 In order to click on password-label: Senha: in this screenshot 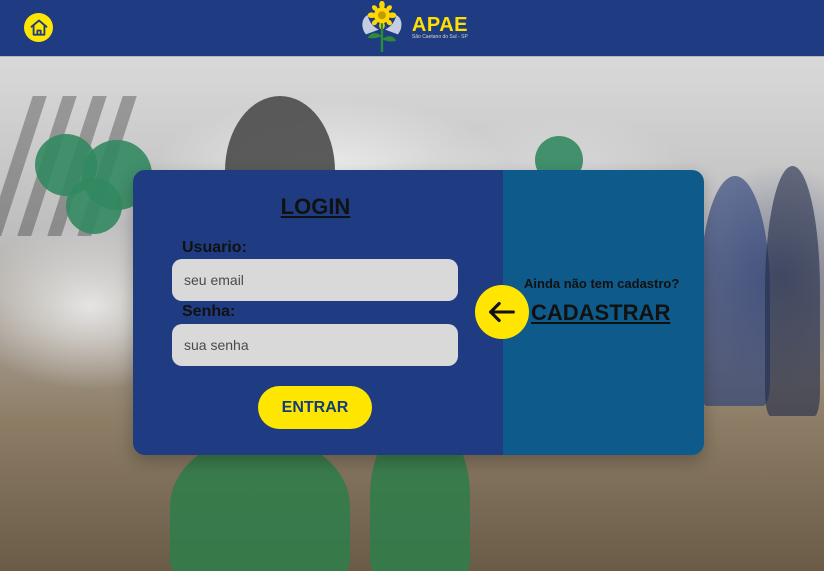, I will do `click(209, 311)`.